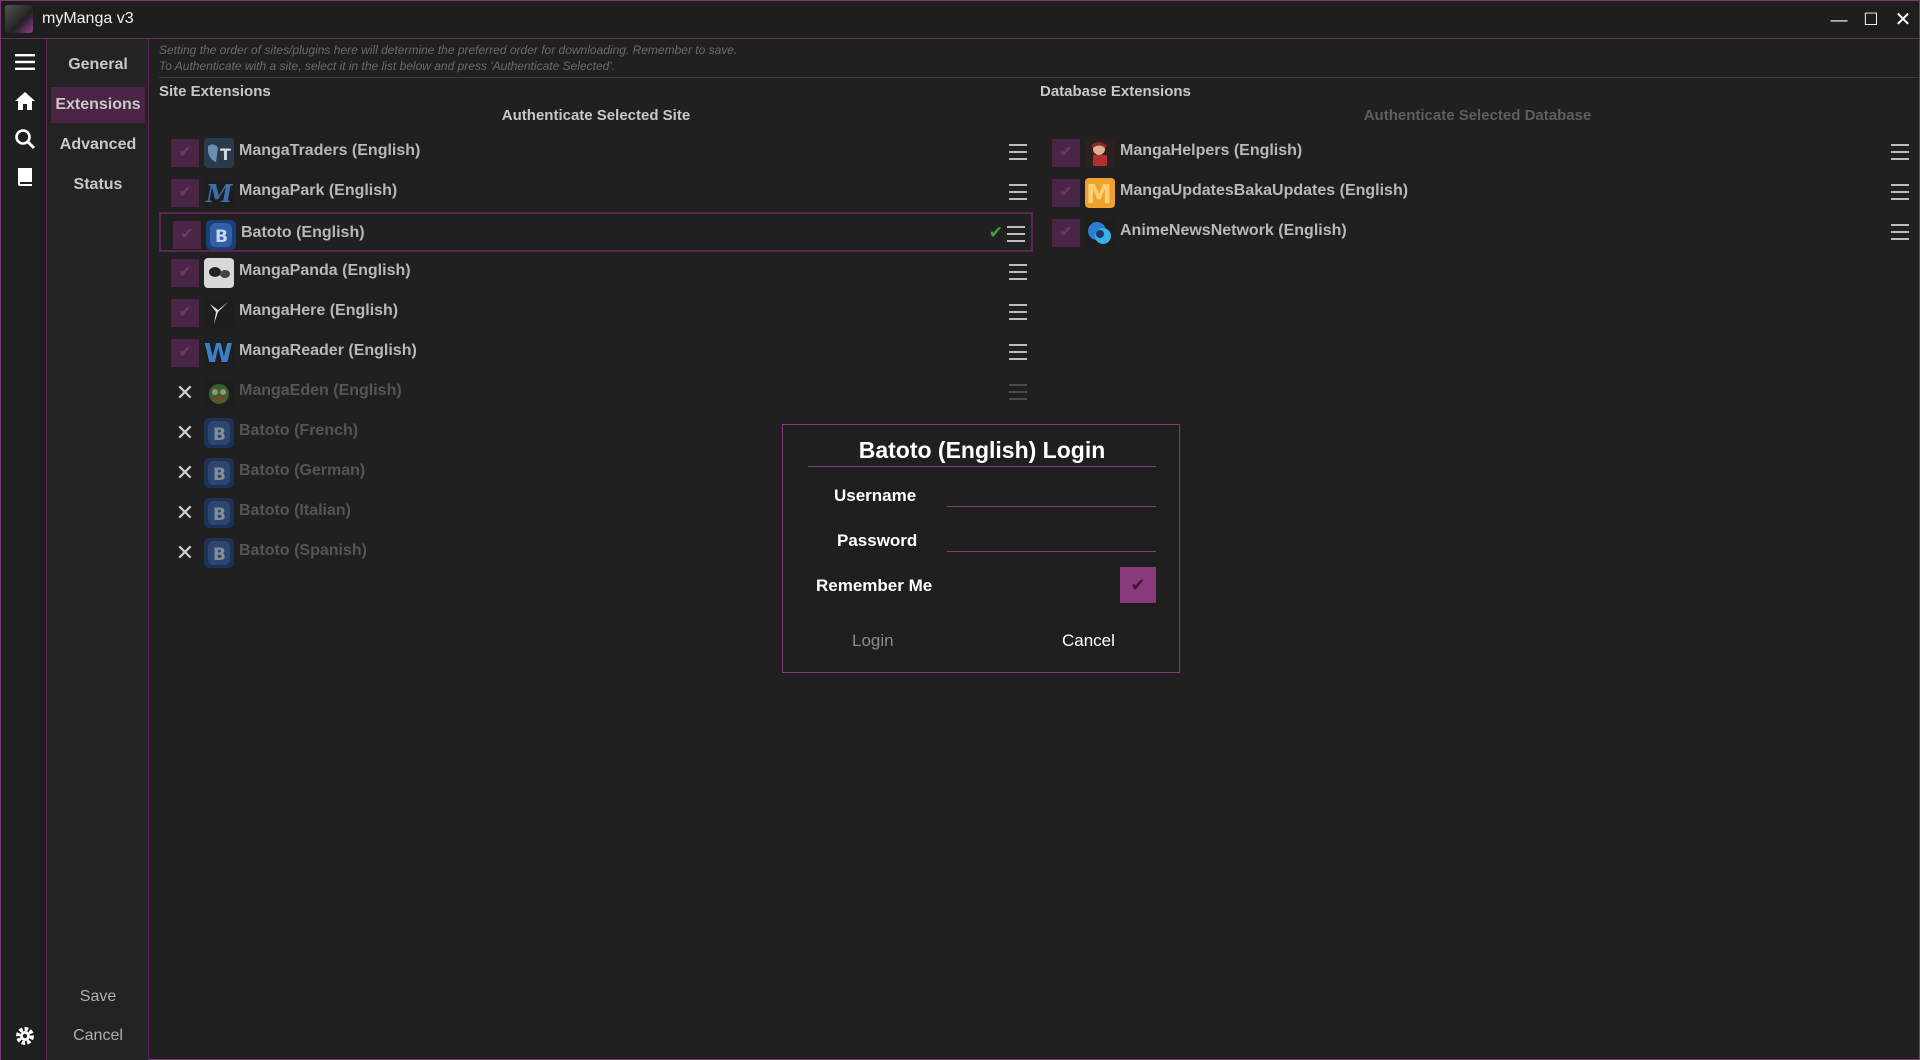 This screenshot has height=1060, width=1920. What do you see at coordinates (982, 450) in the screenshot?
I see `login-dialog-title: Batoto (English) Login` at bounding box center [982, 450].